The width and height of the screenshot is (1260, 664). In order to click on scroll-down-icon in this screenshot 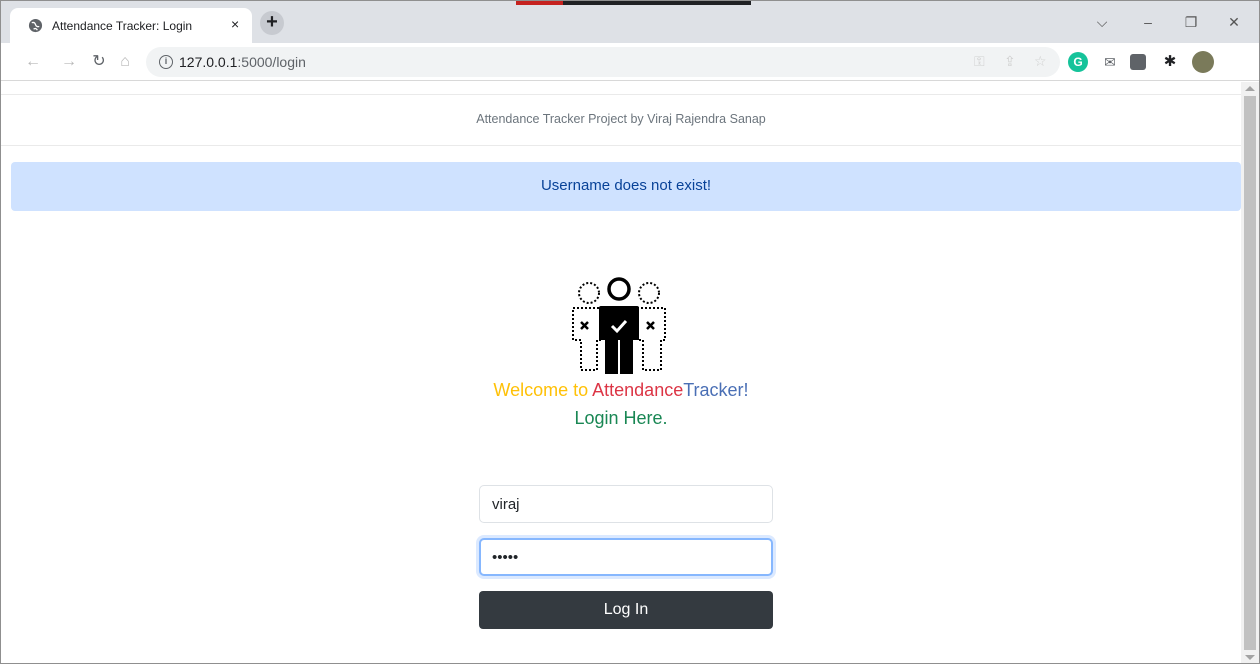, I will do `click(1250, 657)`.